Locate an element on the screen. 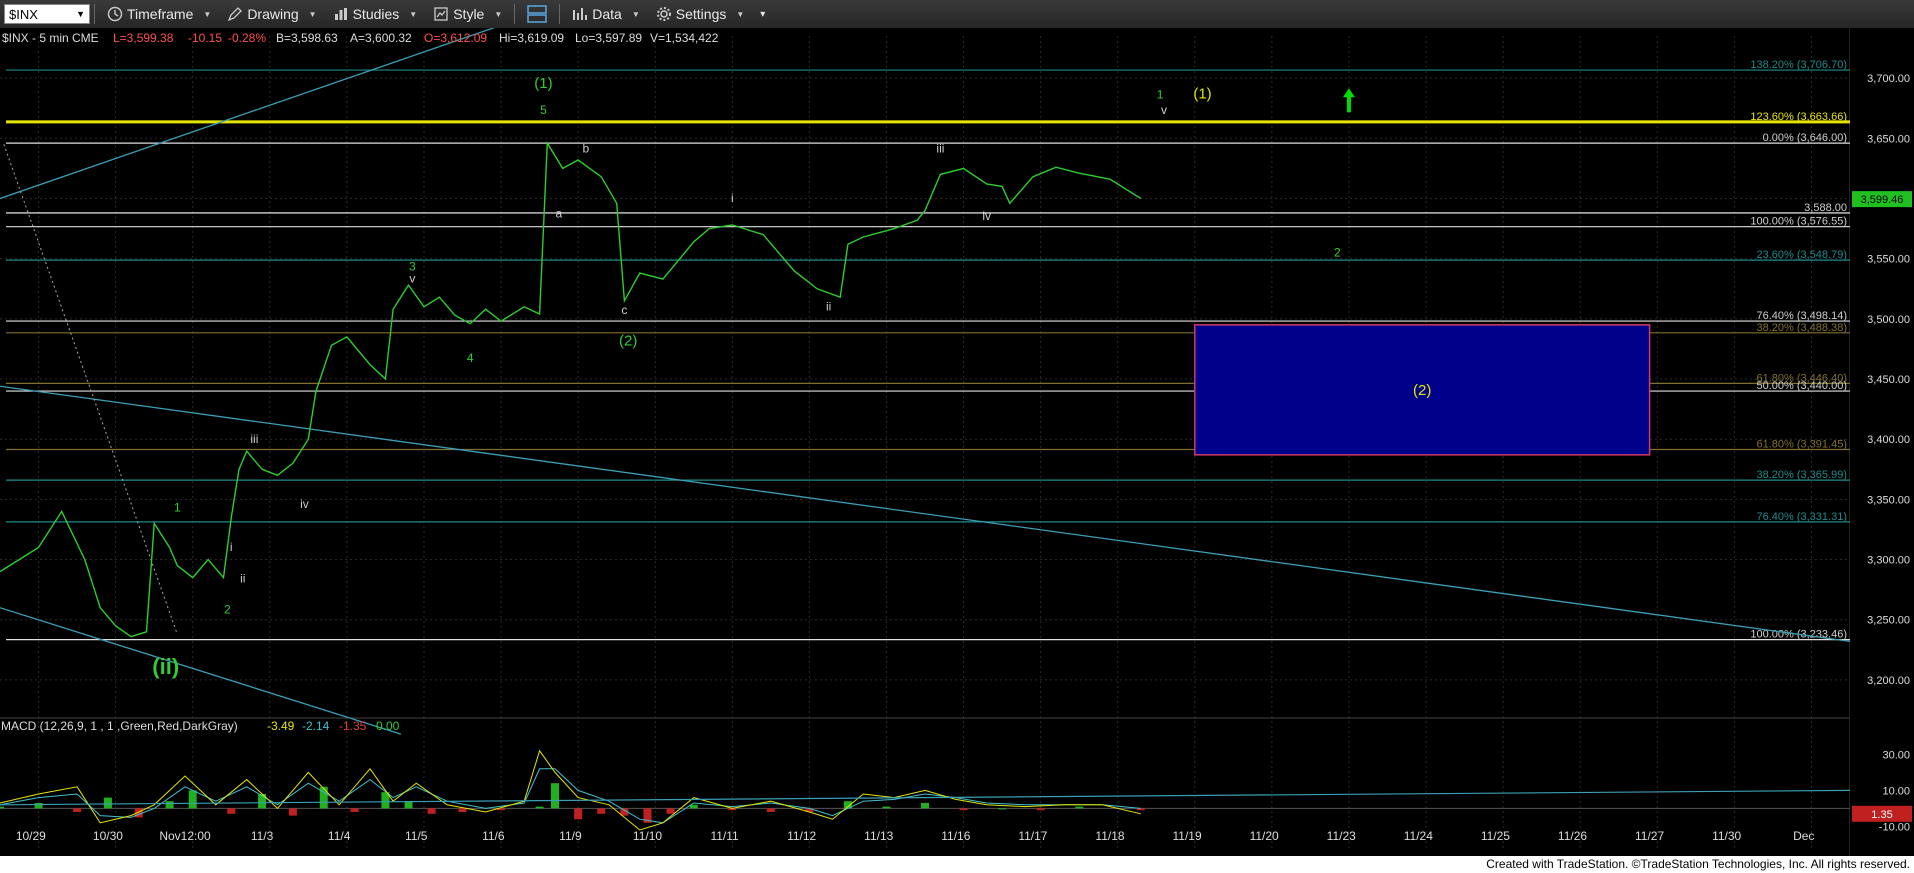 Image resolution: width=1914 pixels, height=873 pixels. price-tick-label: 3,400.00 is located at coordinates (1888, 440).